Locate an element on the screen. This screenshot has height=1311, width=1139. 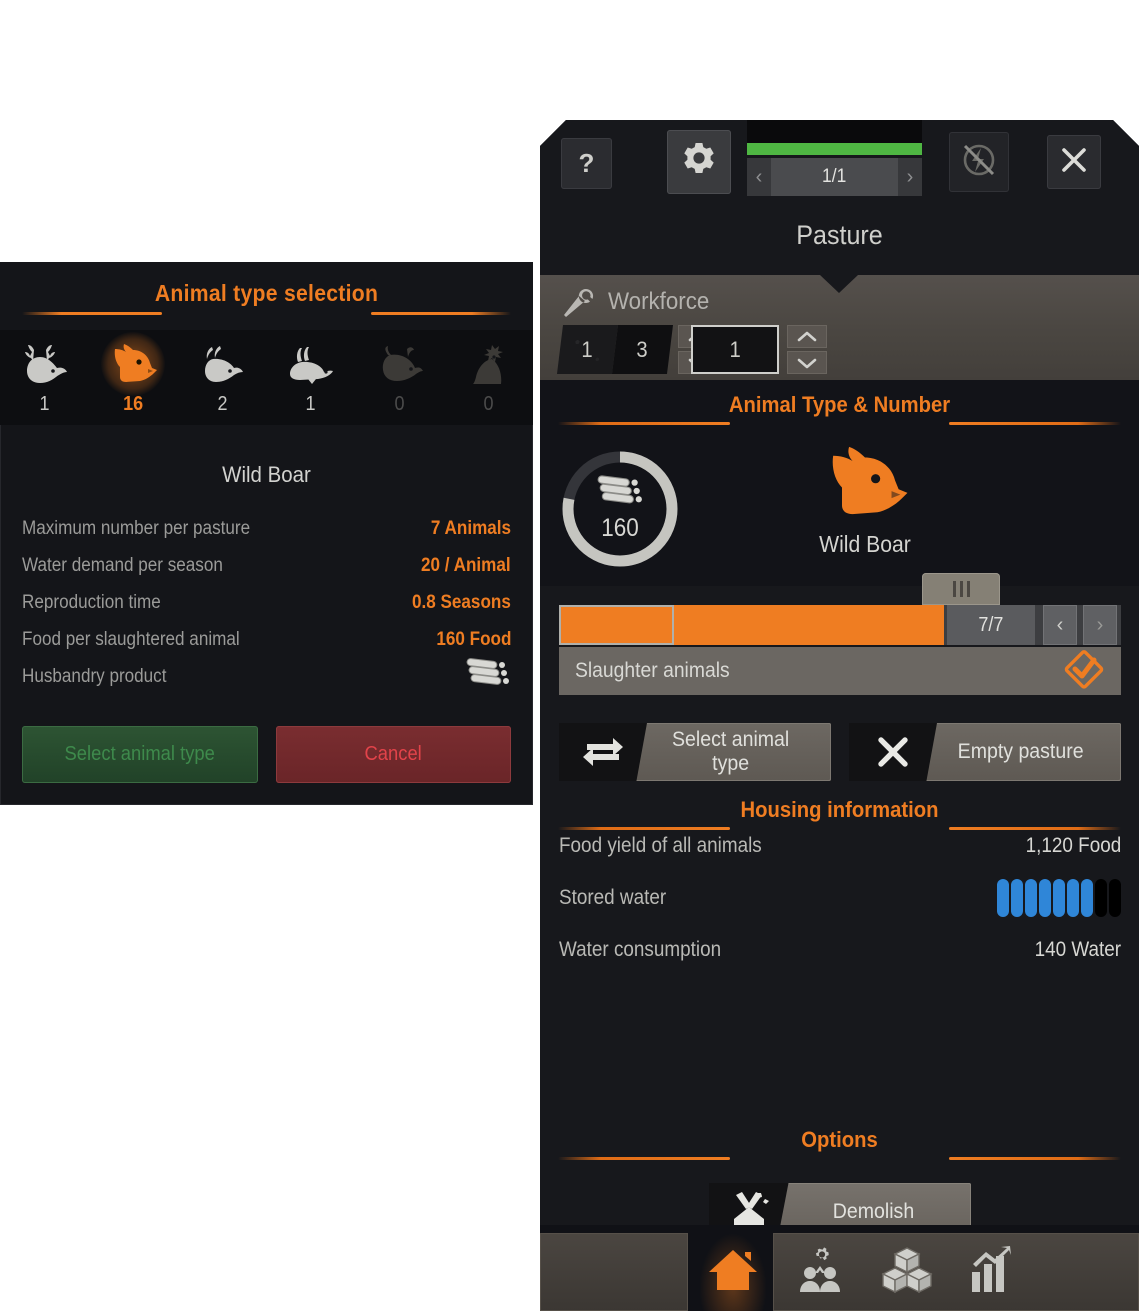
workforce-tile-a: 1 is located at coordinates (587, 349).